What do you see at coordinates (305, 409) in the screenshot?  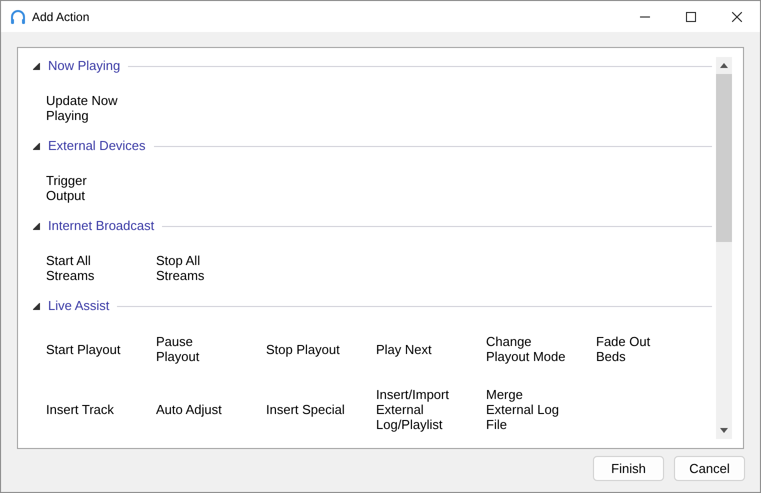 I see `action-item: Insert Special` at bounding box center [305, 409].